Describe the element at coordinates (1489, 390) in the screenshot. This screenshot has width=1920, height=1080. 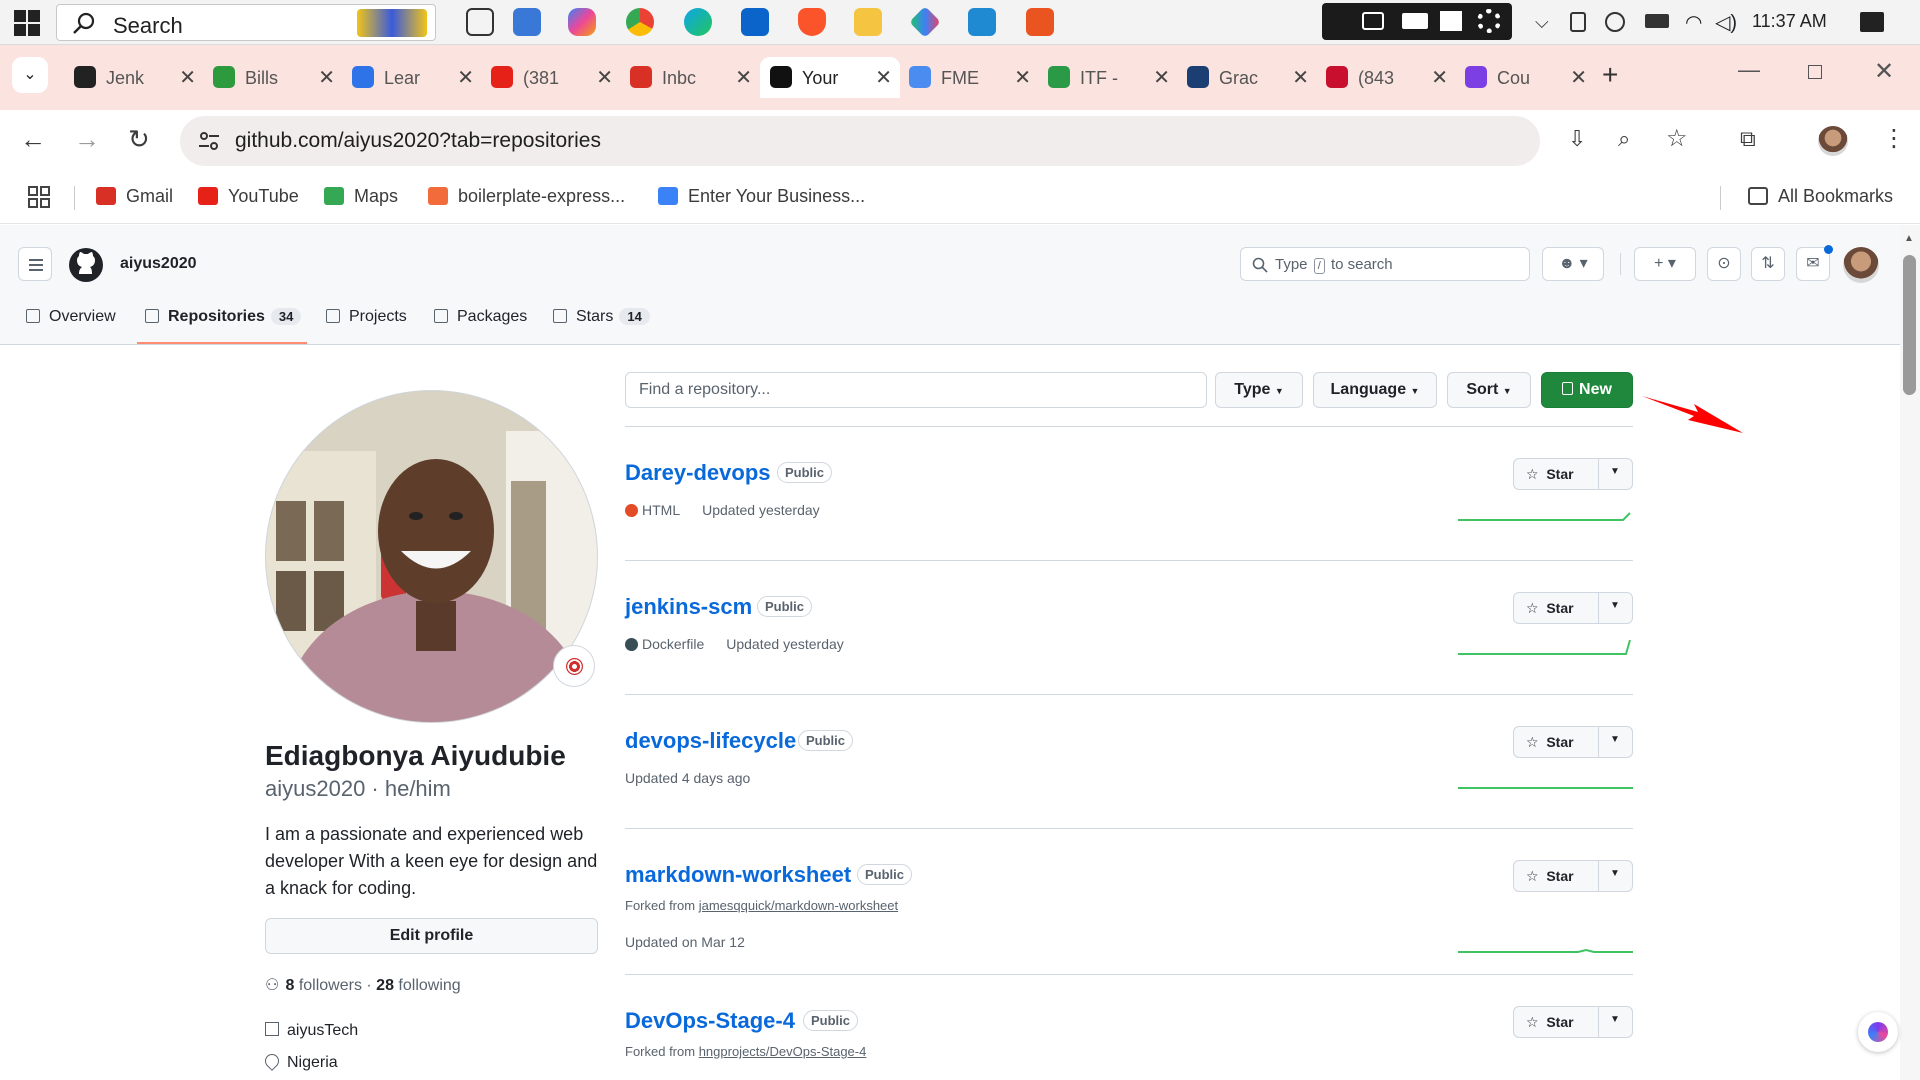
I see `sort-filter-button: Sort ▼` at that location.